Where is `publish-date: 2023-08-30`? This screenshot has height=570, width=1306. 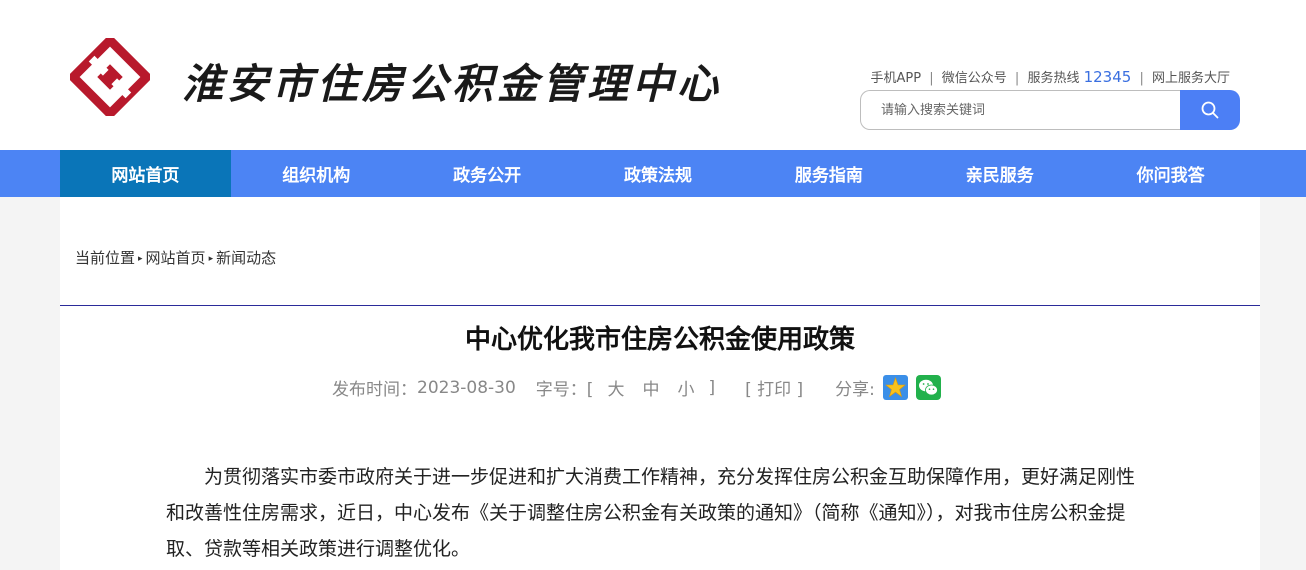 publish-date: 2023-08-30 is located at coordinates (466, 387).